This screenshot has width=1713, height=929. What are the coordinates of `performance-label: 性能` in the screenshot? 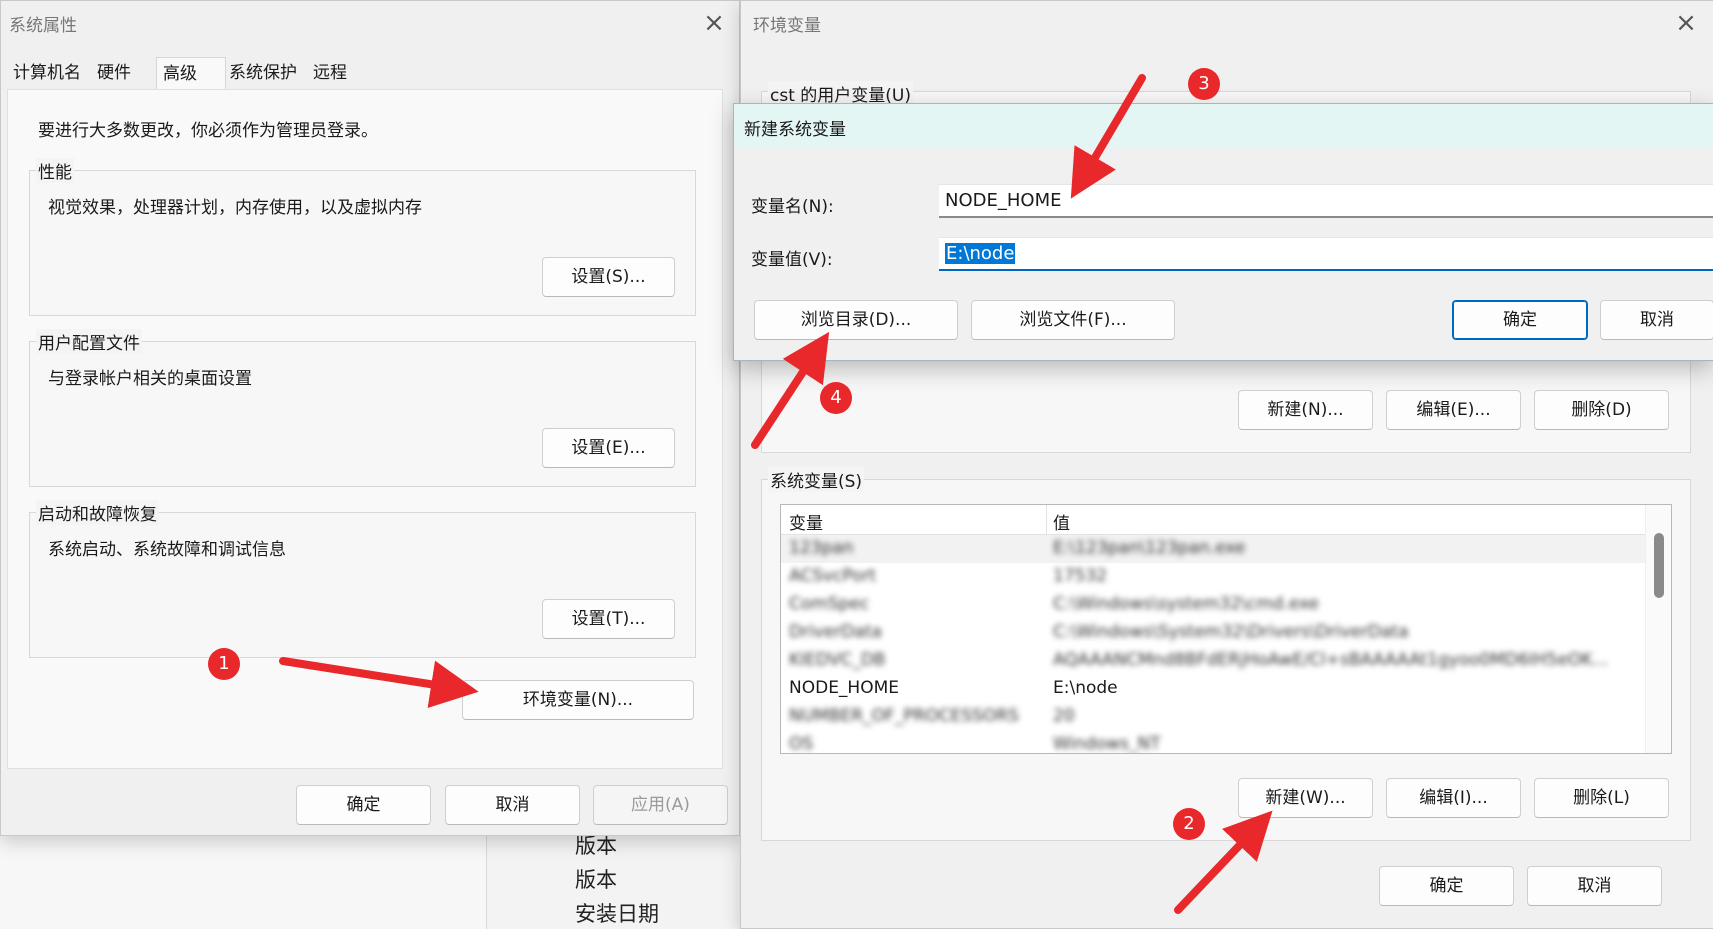 It's located at (55, 170).